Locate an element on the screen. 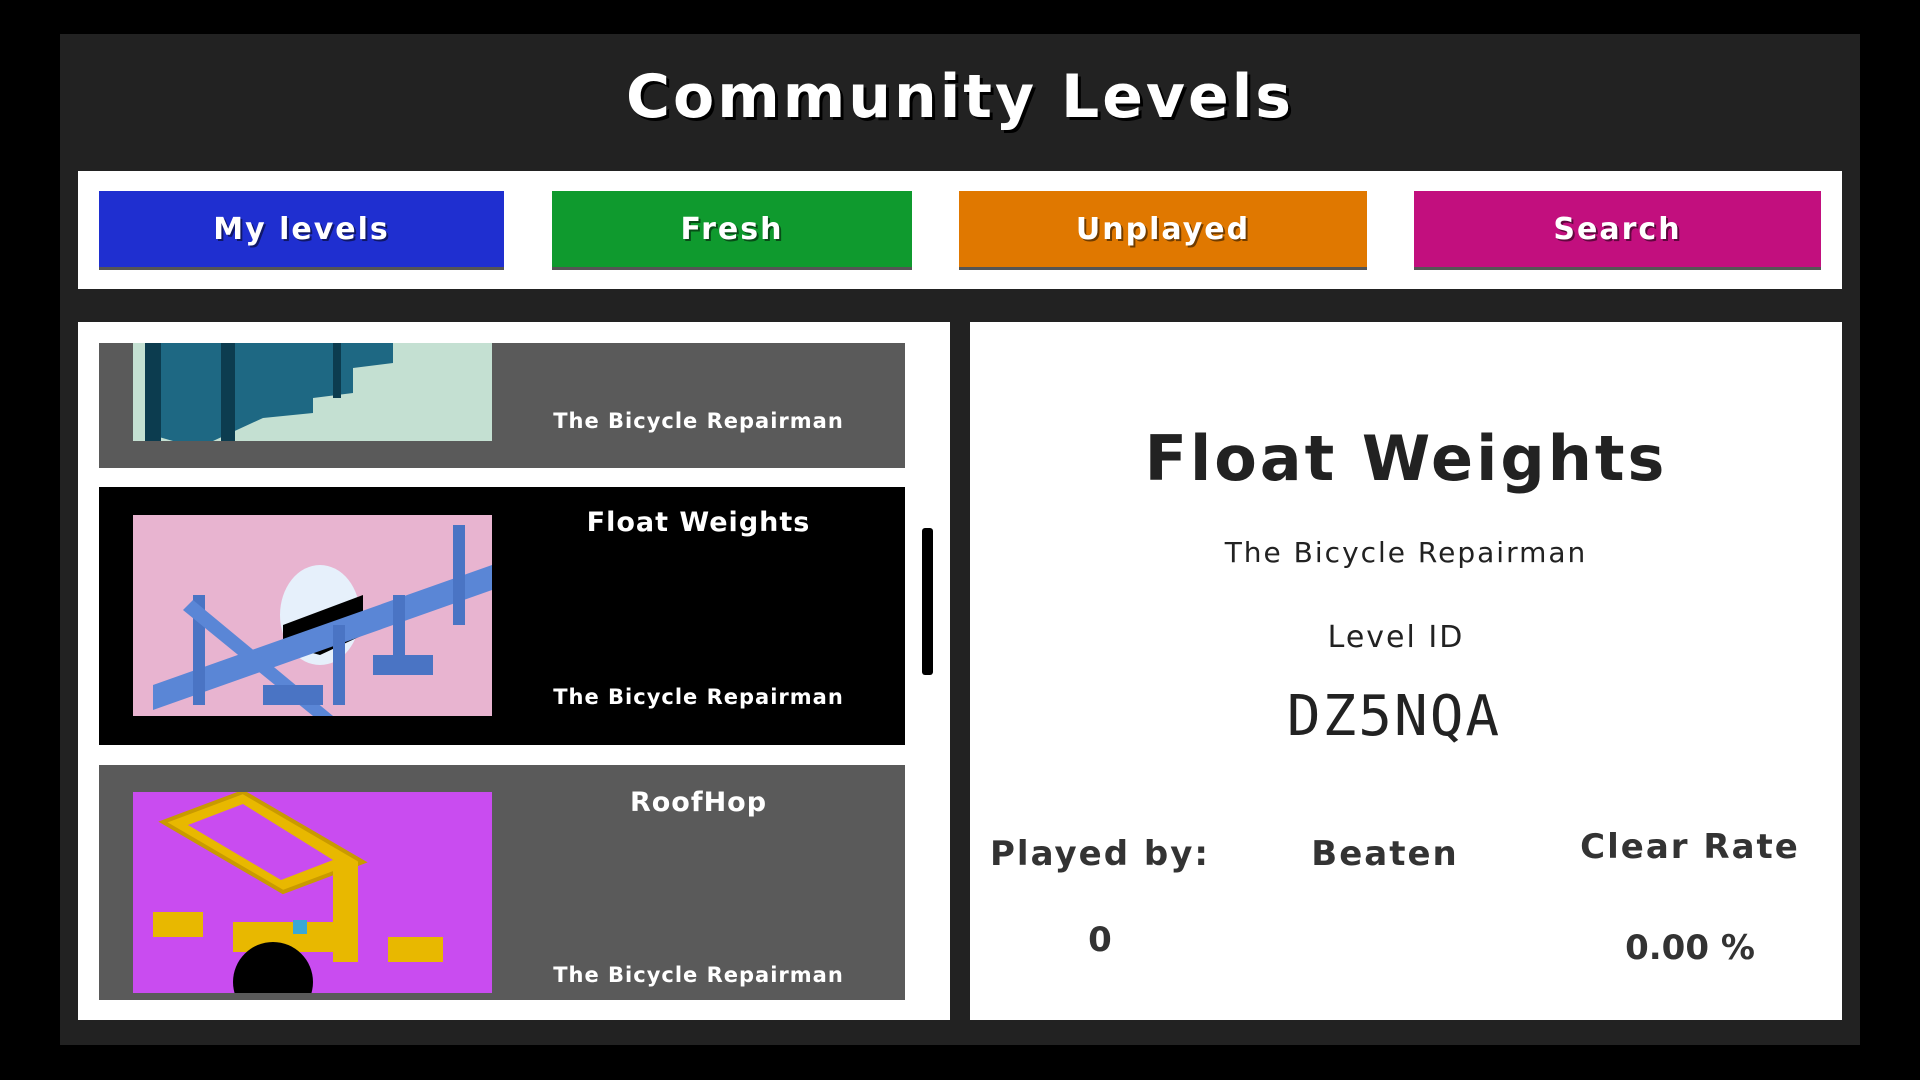 This screenshot has height=1080, width=1920. tab-fresh: Fresh is located at coordinates (732, 229).